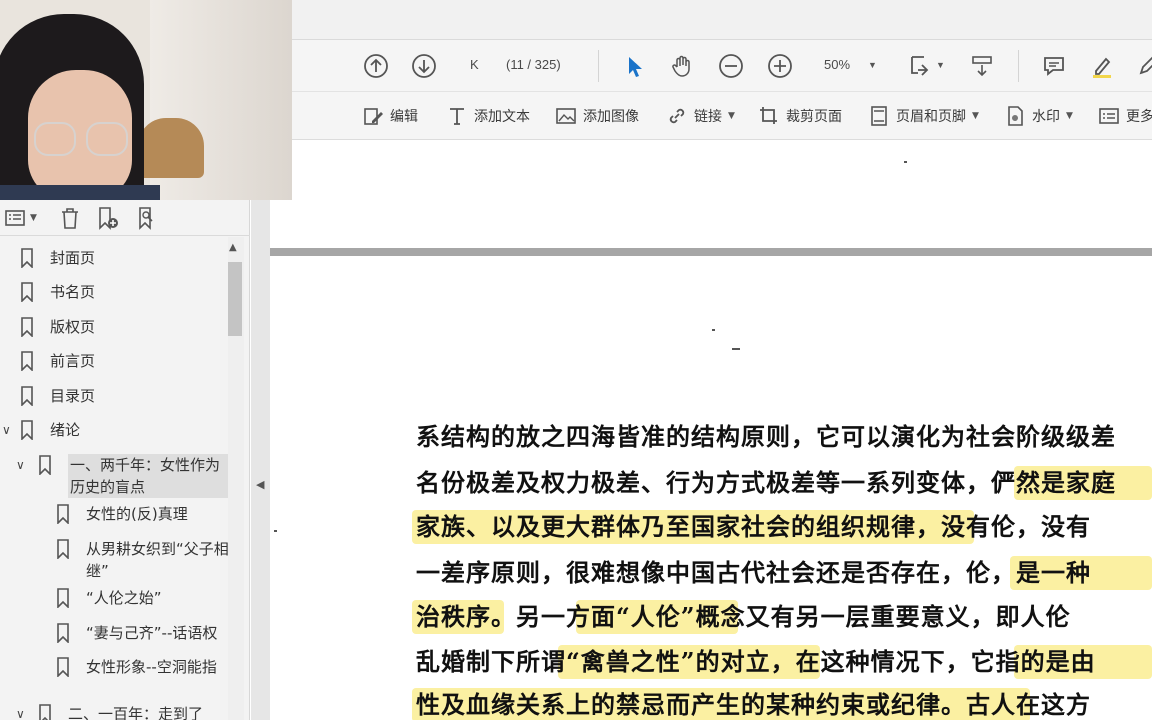 This screenshot has width=1152, height=720. Describe the element at coordinates (677, 116) in the screenshot. I see `link-icon` at that location.